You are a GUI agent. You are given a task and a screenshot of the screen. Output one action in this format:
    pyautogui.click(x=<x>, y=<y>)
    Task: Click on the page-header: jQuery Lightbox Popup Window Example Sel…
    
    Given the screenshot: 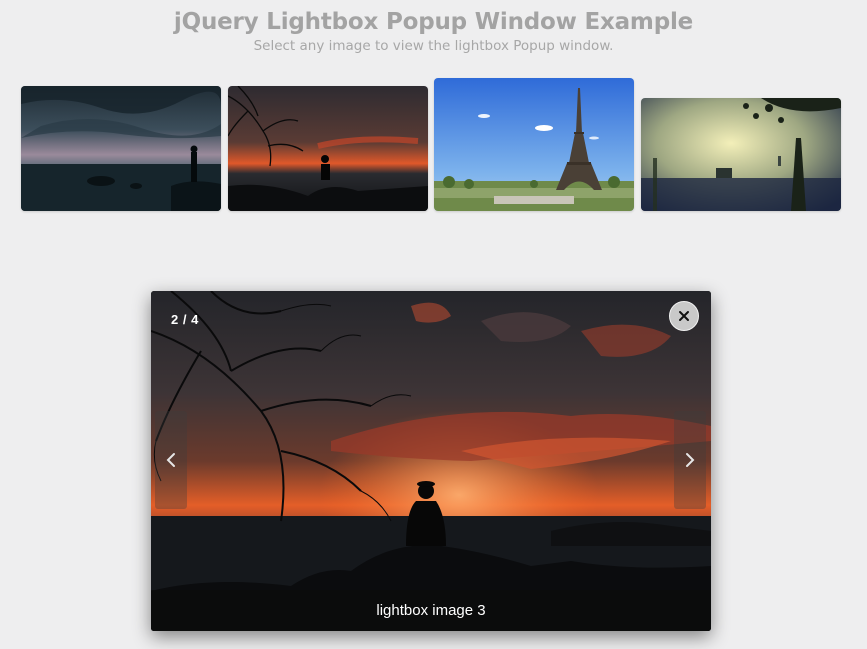 What is the action you would take?
    pyautogui.click(x=433, y=31)
    